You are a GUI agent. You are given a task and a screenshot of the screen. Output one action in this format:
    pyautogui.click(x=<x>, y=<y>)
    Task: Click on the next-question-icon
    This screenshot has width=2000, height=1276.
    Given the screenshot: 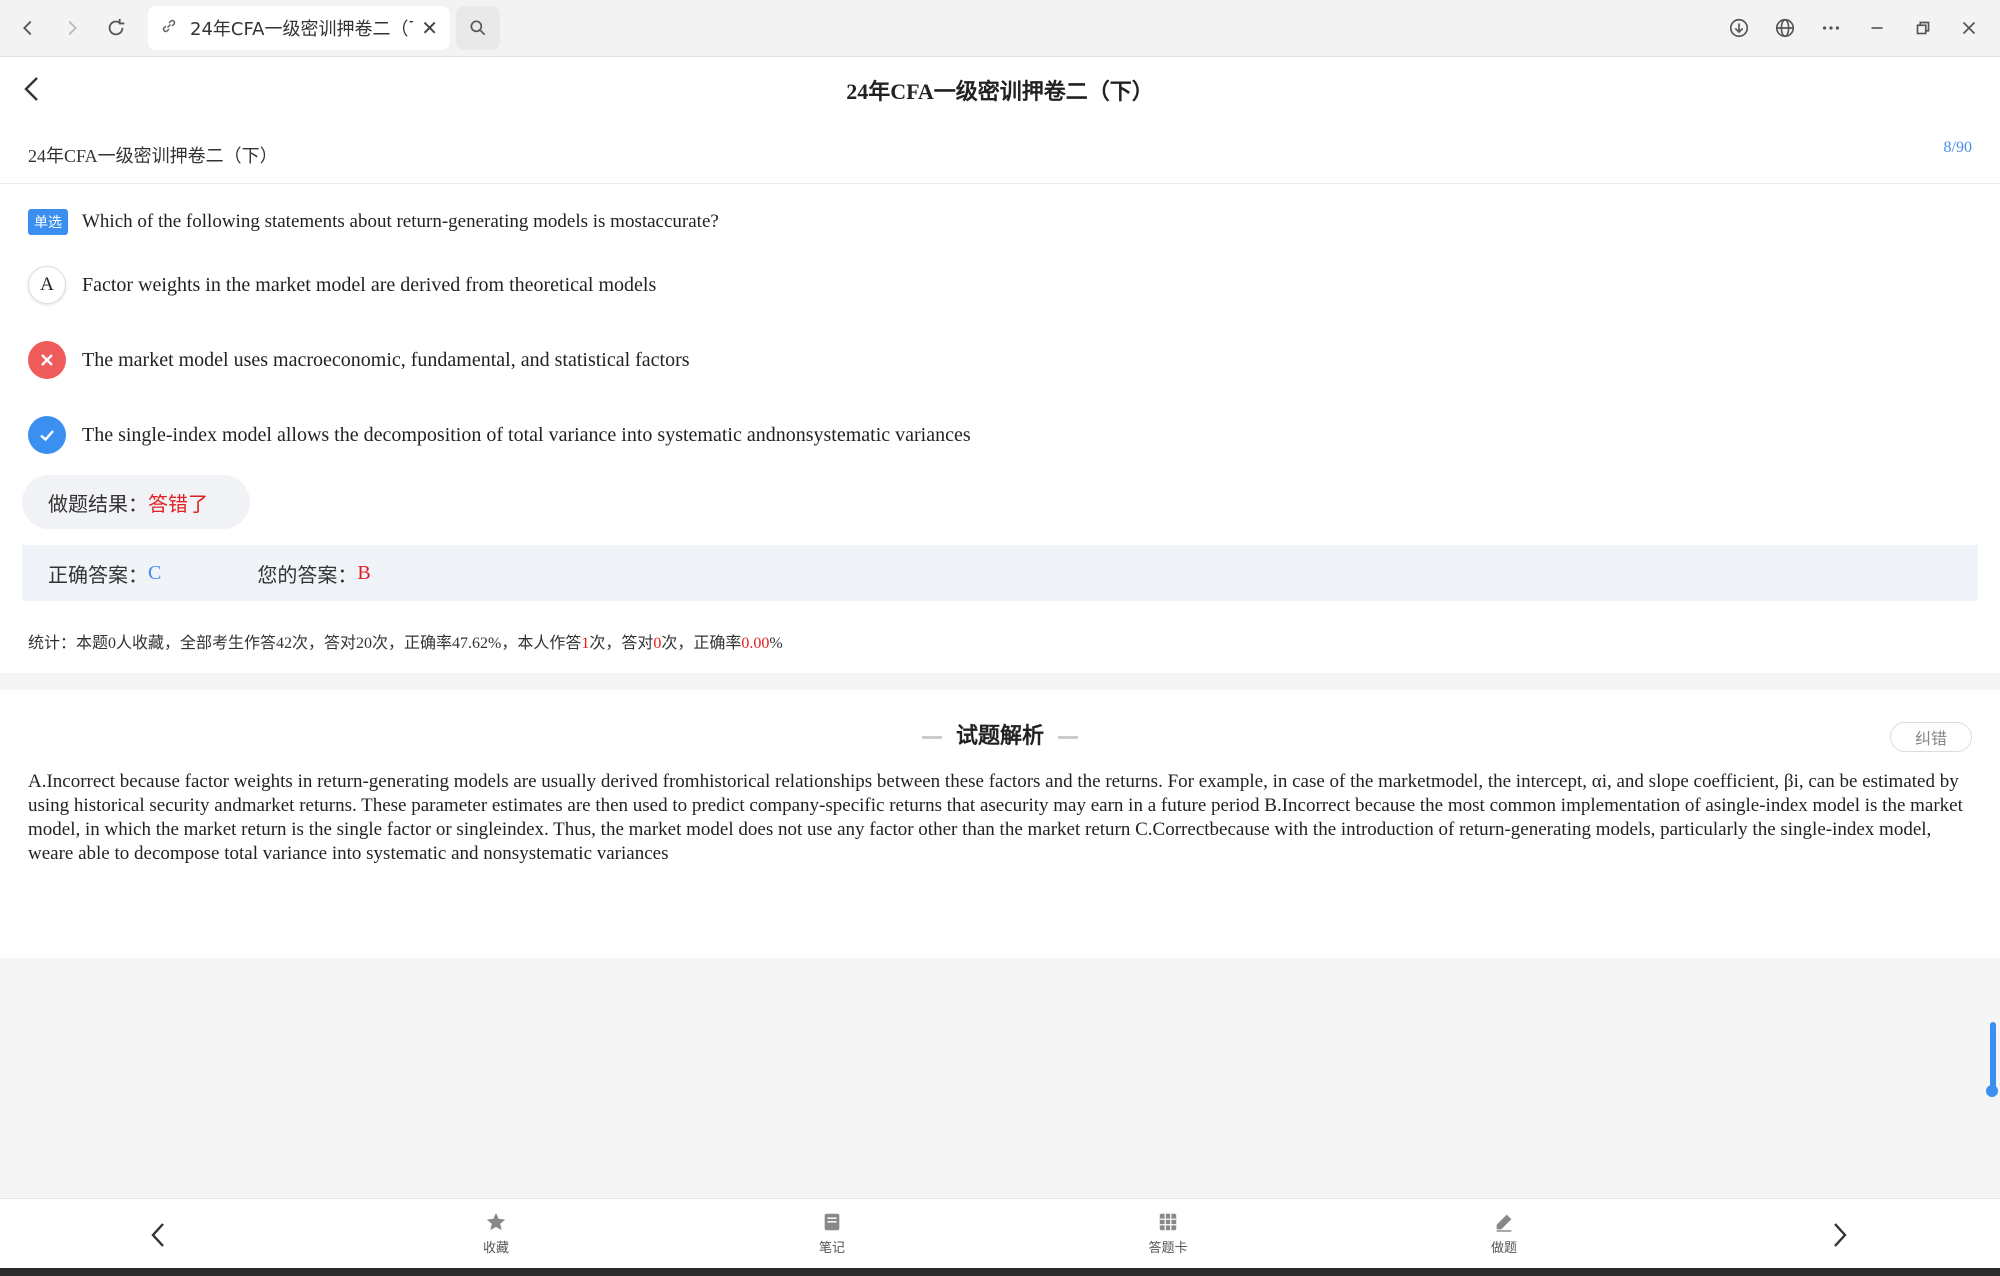 What is the action you would take?
    pyautogui.click(x=1840, y=1235)
    